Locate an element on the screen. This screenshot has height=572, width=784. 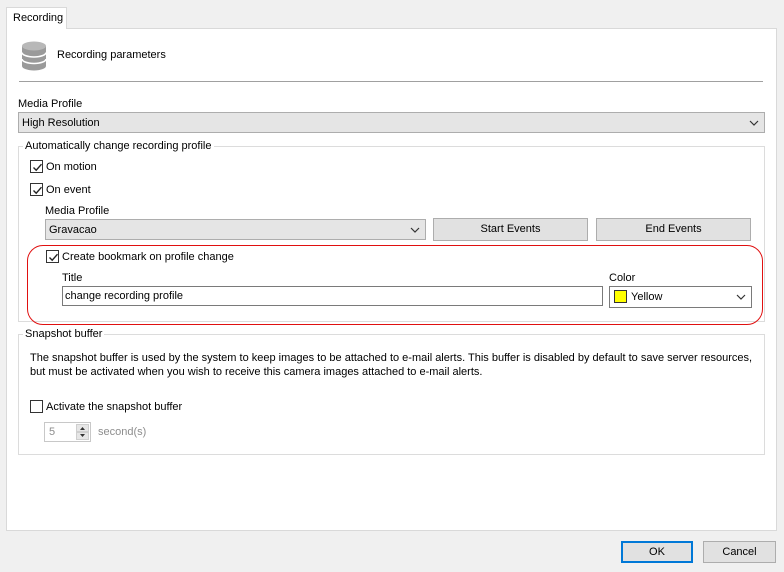
spin-down-icon is located at coordinates (82, 436).